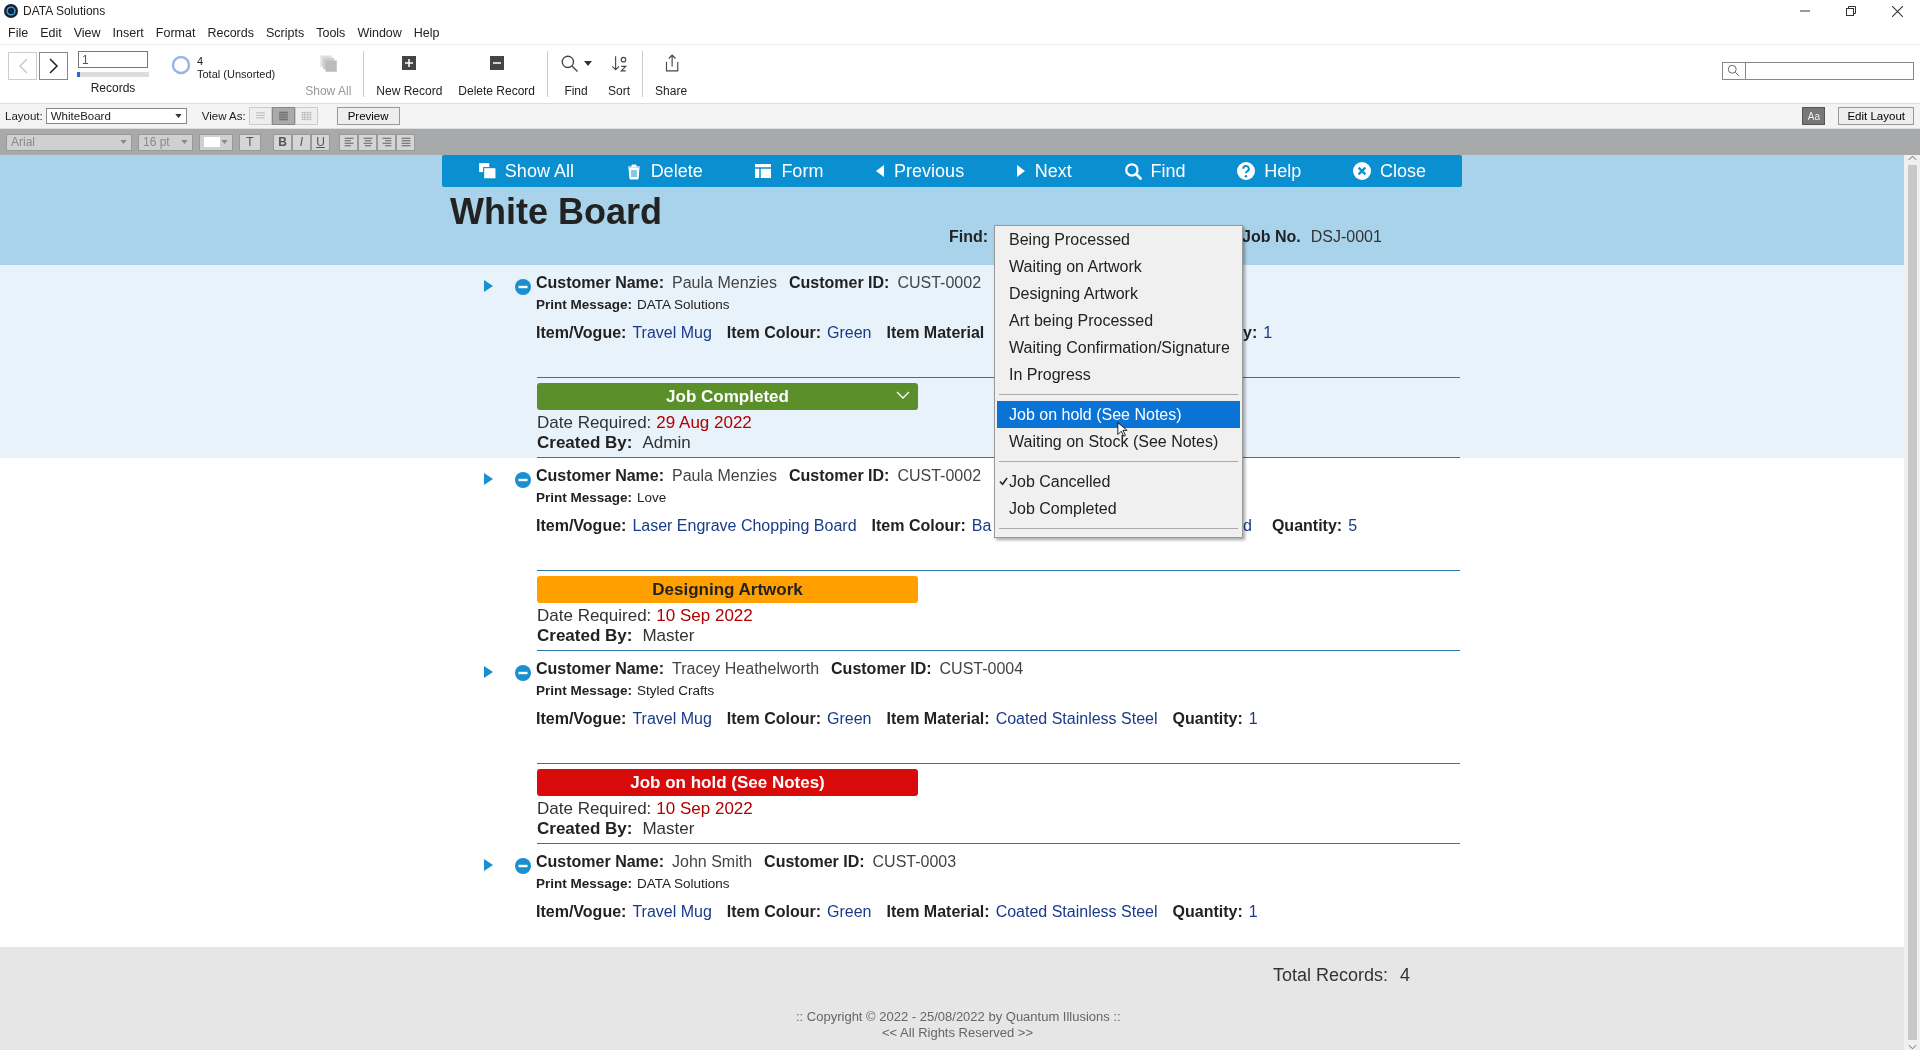 This screenshot has width=1920, height=1050. I want to click on search-field, so click(1818, 71).